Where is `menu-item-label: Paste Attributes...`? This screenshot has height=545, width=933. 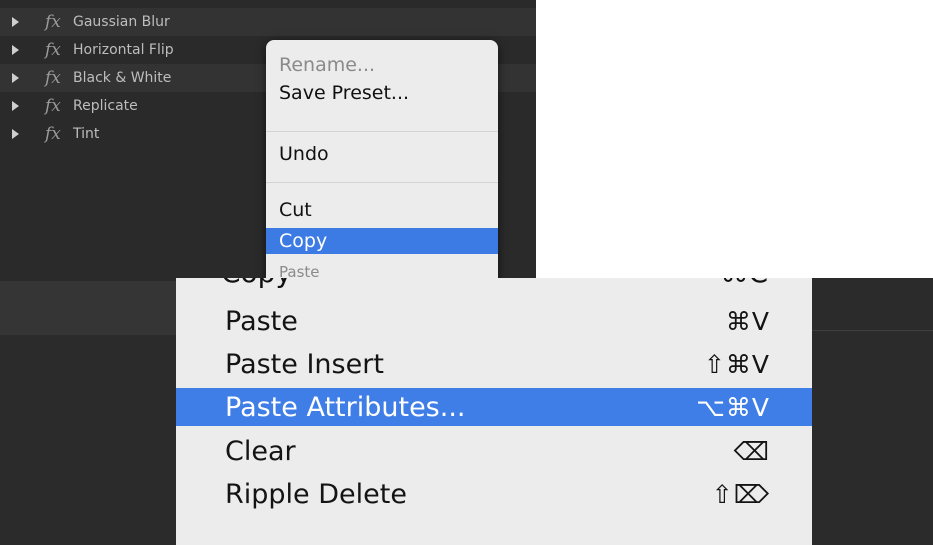
menu-item-label: Paste Attributes... is located at coordinates (345, 407).